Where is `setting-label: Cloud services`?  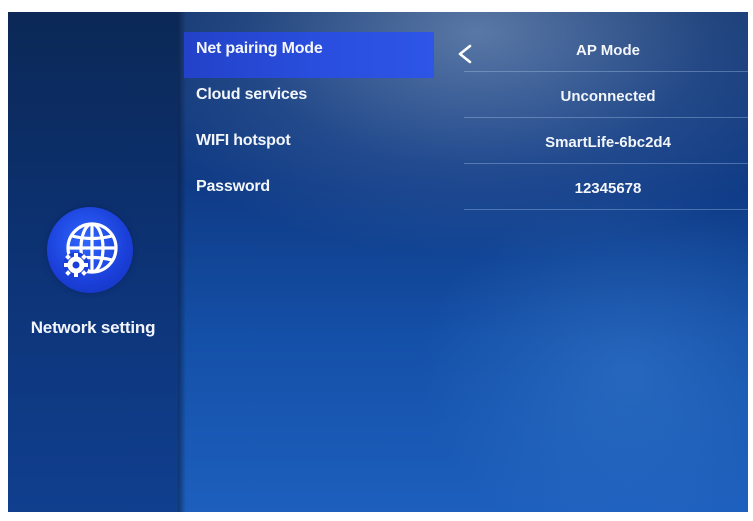 setting-label: Cloud services is located at coordinates (252, 94).